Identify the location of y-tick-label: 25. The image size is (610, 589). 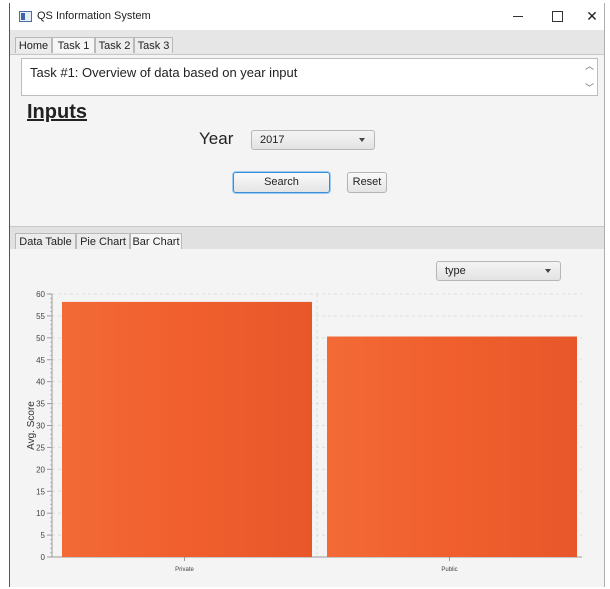
(40, 447).